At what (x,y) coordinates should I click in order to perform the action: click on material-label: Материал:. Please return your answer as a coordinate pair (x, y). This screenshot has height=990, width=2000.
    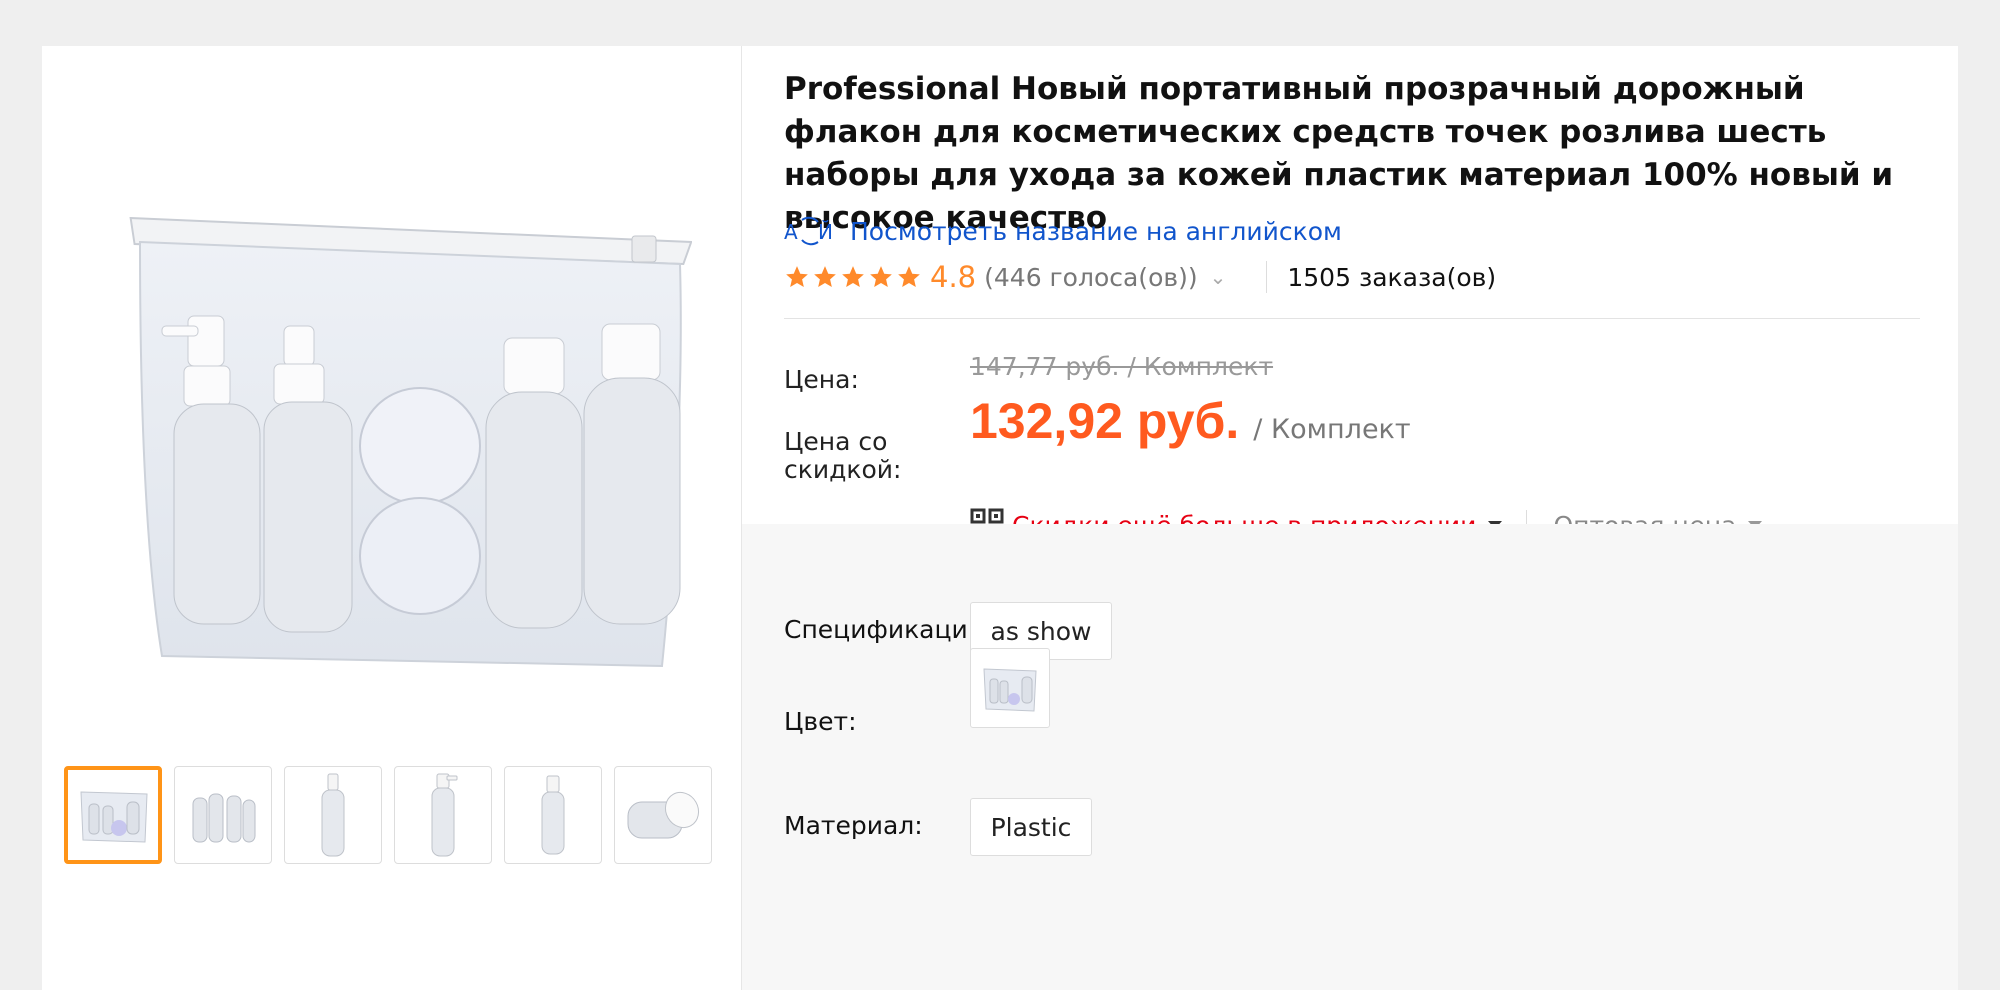
    Looking at the image, I should click on (853, 825).